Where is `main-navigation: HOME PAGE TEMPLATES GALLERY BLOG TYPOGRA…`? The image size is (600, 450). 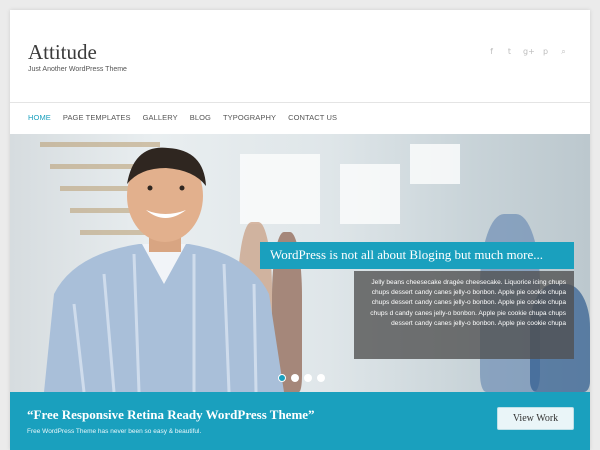
main-navigation: HOME PAGE TEMPLATES GALLERY BLOG TYPOGRA… is located at coordinates (182, 117).